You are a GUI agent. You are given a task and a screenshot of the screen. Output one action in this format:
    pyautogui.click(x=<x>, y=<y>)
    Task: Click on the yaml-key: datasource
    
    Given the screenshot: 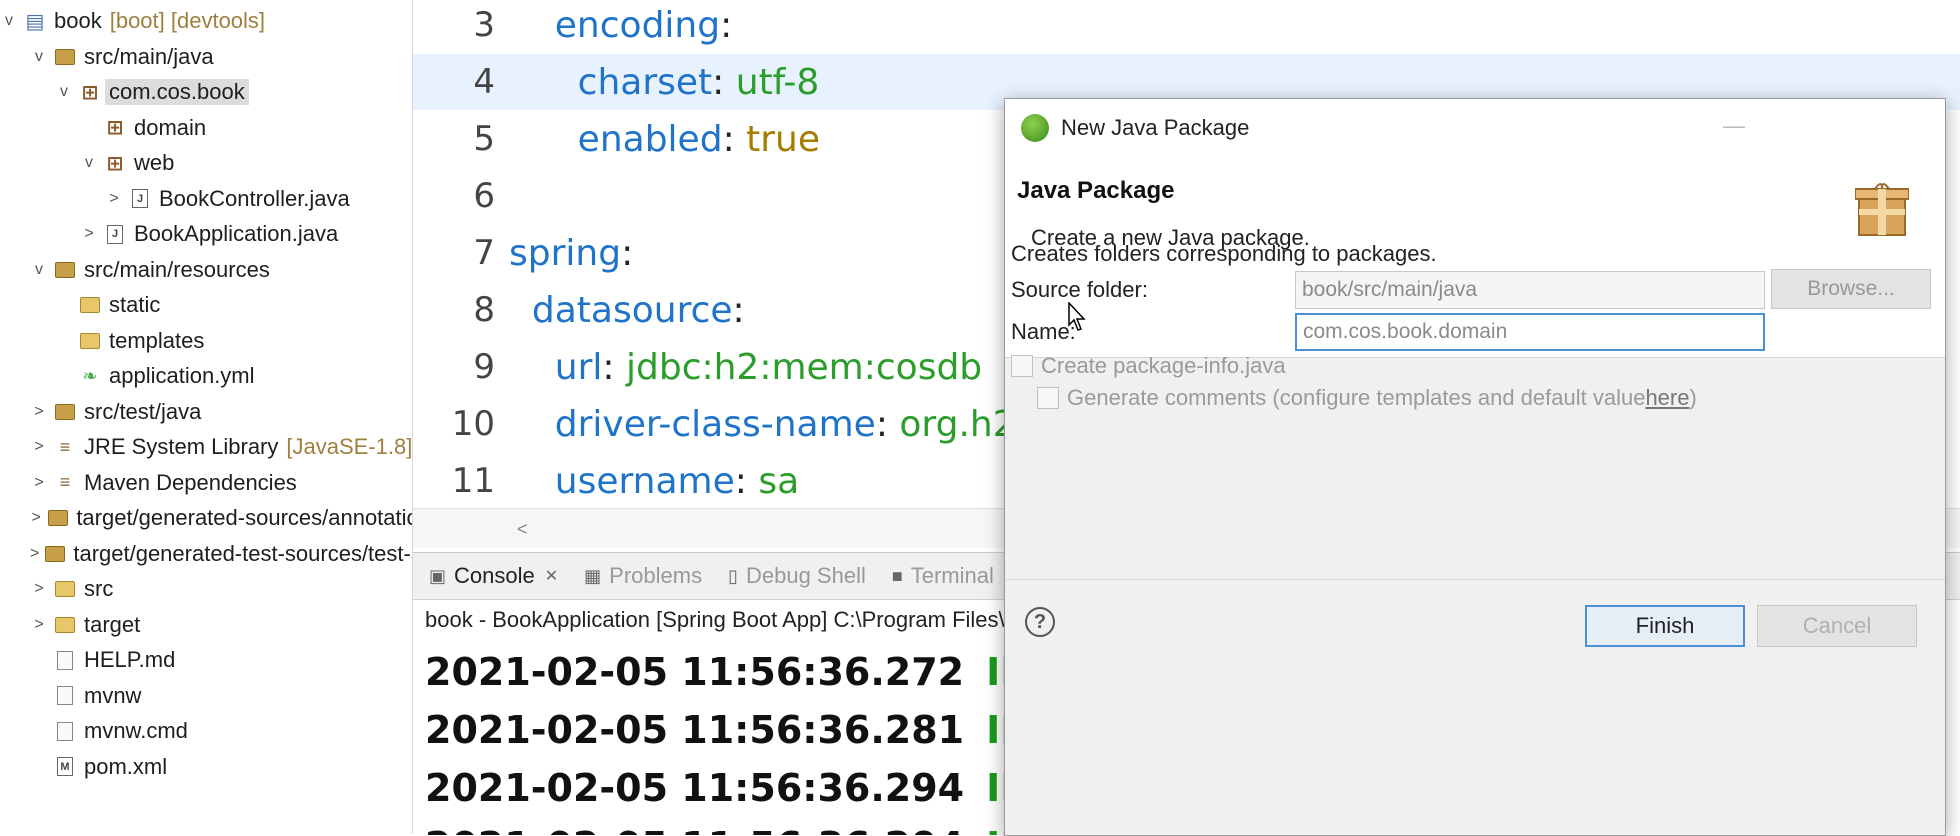 What is the action you would take?
    pyautogui.click(x=632, y=310)
    